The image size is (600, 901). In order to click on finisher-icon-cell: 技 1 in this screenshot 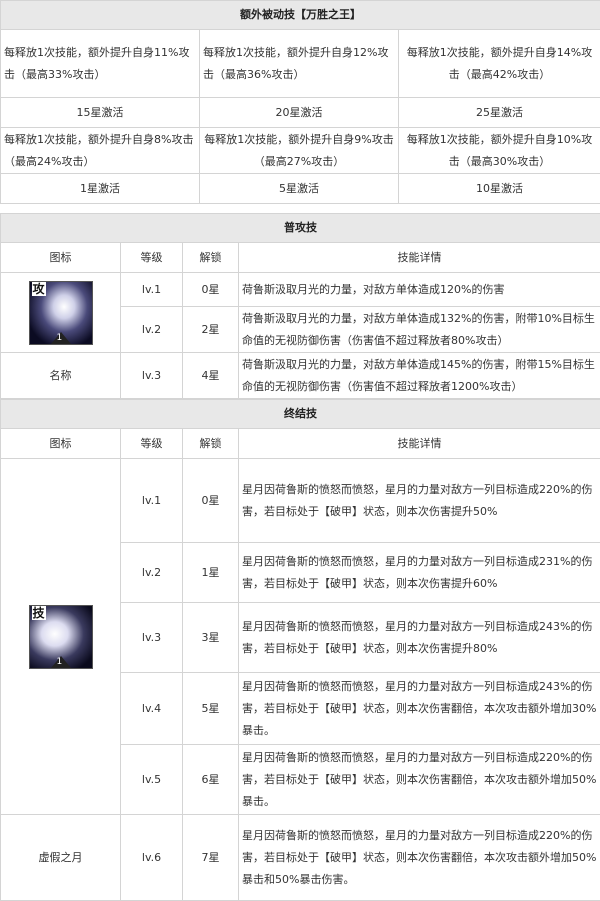, I will do `click(61, 637)`.